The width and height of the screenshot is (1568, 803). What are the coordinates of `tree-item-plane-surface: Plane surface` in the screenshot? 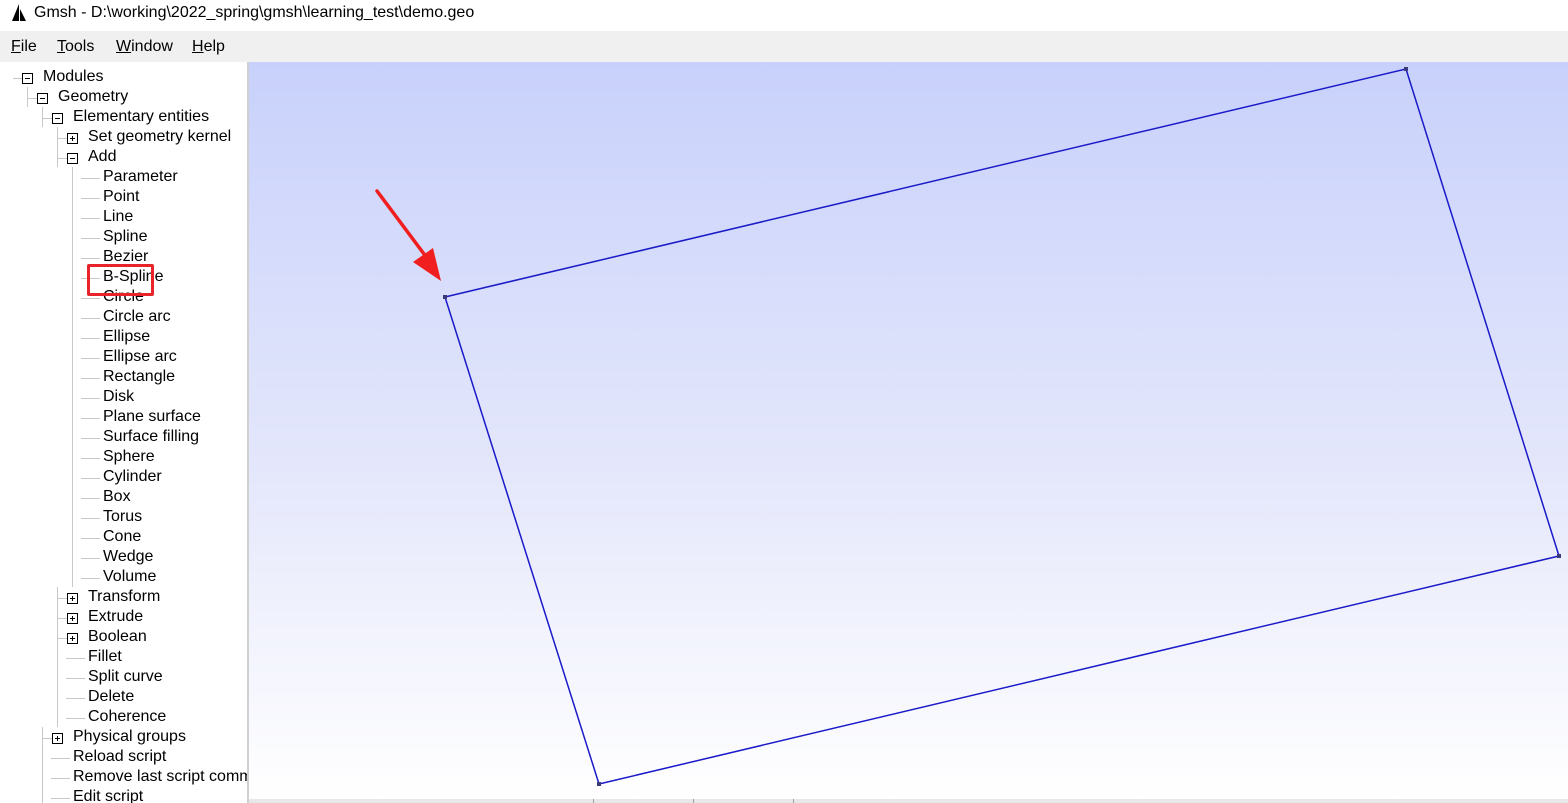 It's located at (123, 417).